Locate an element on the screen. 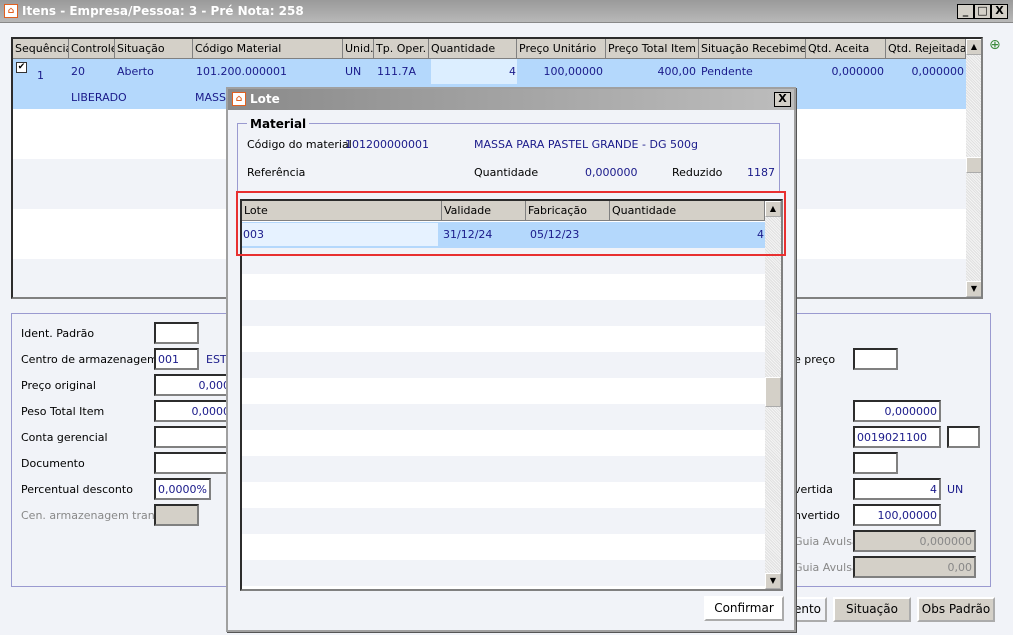  obs-padrao-button: Obs Padrão is located at coordinates (956, 609).